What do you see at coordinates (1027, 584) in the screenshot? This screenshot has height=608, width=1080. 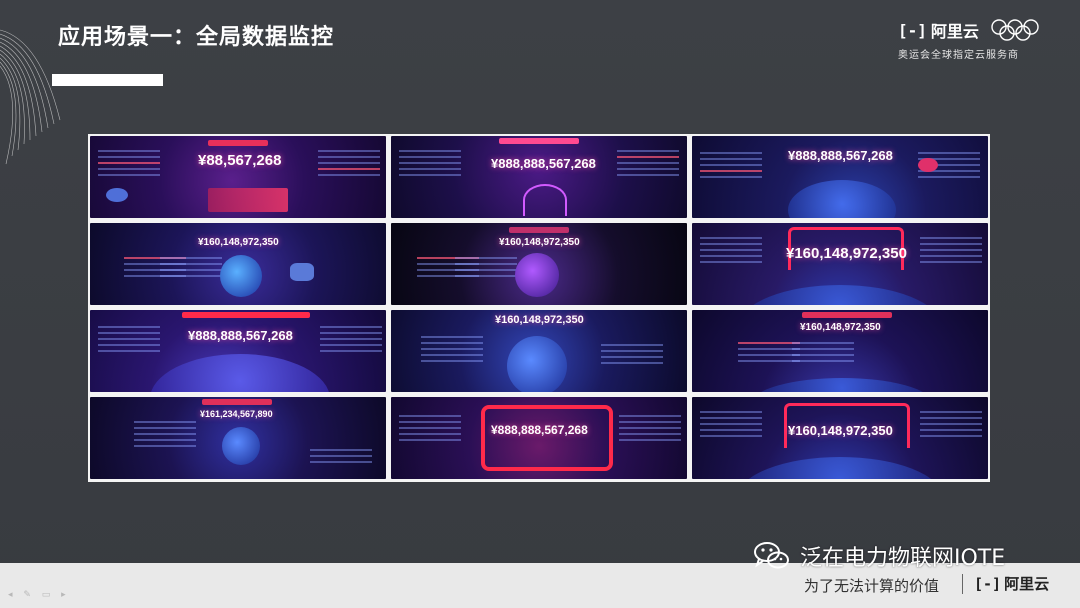 I see `footer-aliyun-logo-name: 阿里云` at bounding box center [1027, 584].